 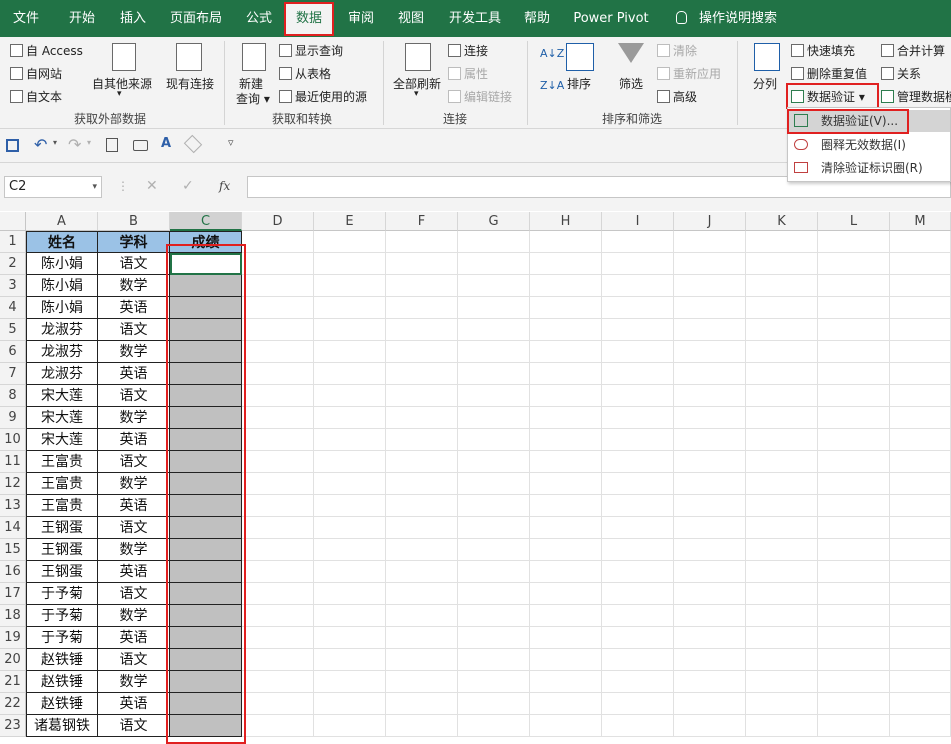 I want to click on row-header: 8, so click(x=13, y=396).